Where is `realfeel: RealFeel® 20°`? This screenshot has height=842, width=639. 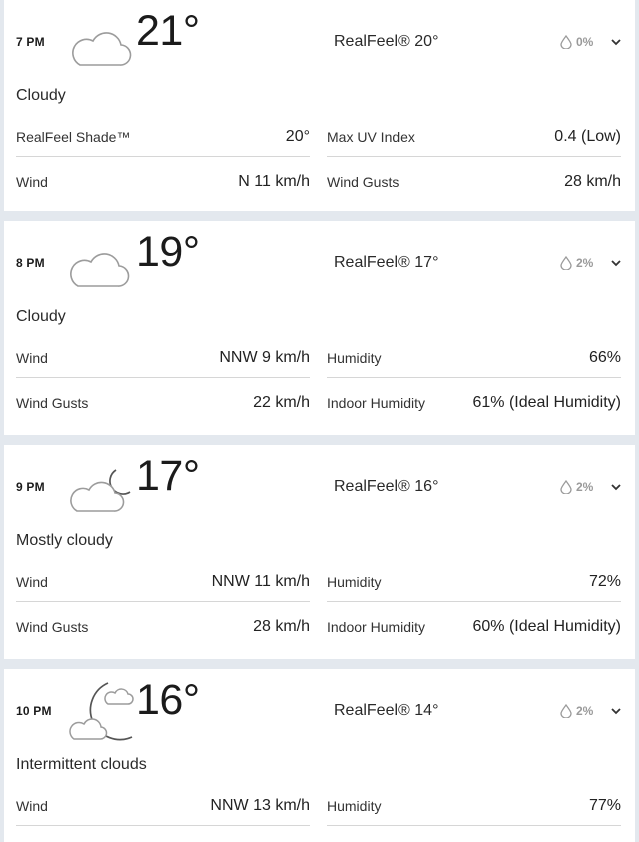
realfeel: RealFeel® 20° is located at coordinates (386, 41).